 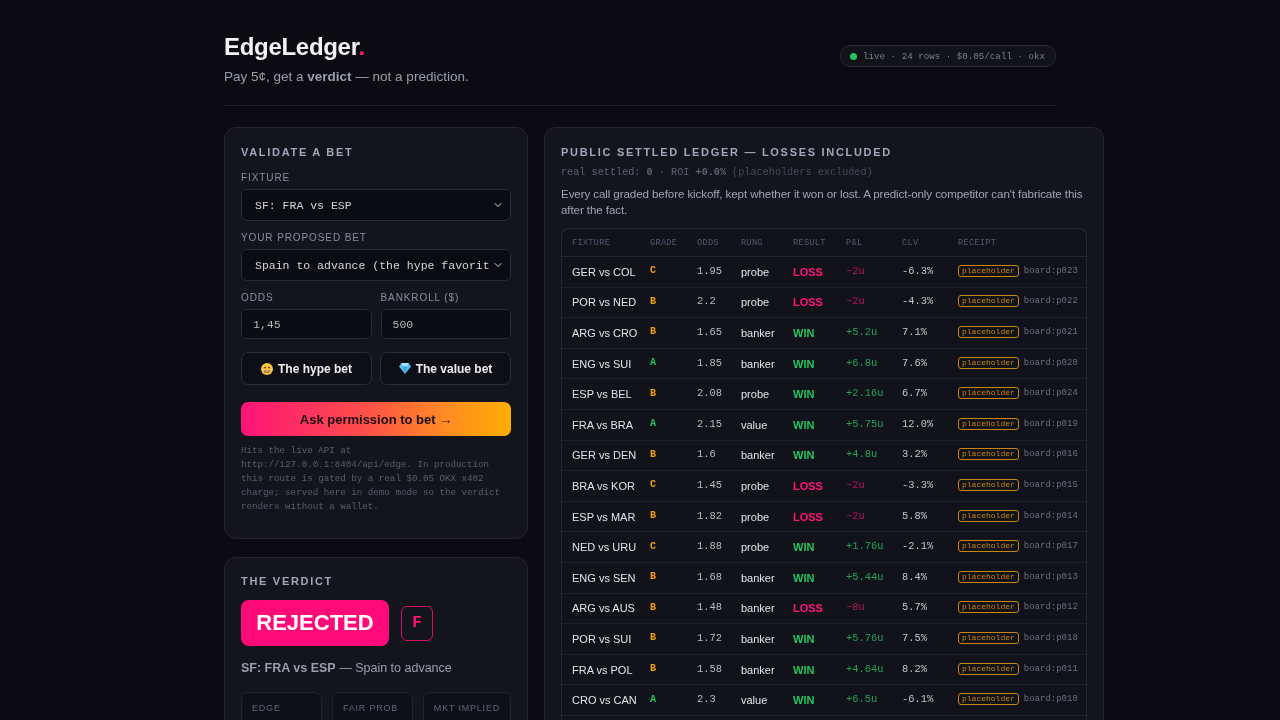 I want to click on clv-cell: -2.1%, so click(x=918, y=546).